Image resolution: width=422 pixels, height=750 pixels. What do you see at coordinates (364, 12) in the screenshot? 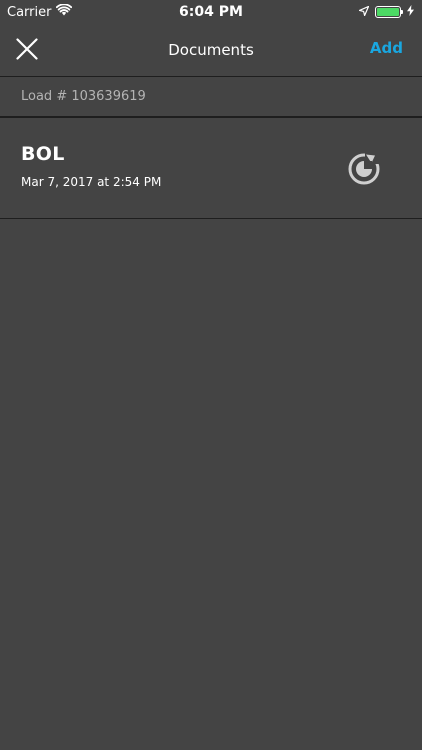
I see `location-arrow-icon` at bounding box center [364, 12].